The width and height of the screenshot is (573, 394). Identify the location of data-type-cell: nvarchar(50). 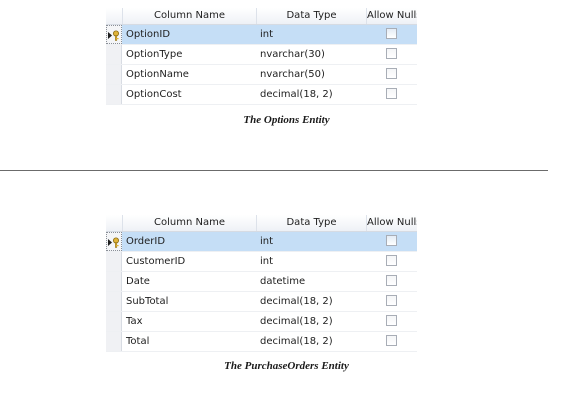
(311, 74).